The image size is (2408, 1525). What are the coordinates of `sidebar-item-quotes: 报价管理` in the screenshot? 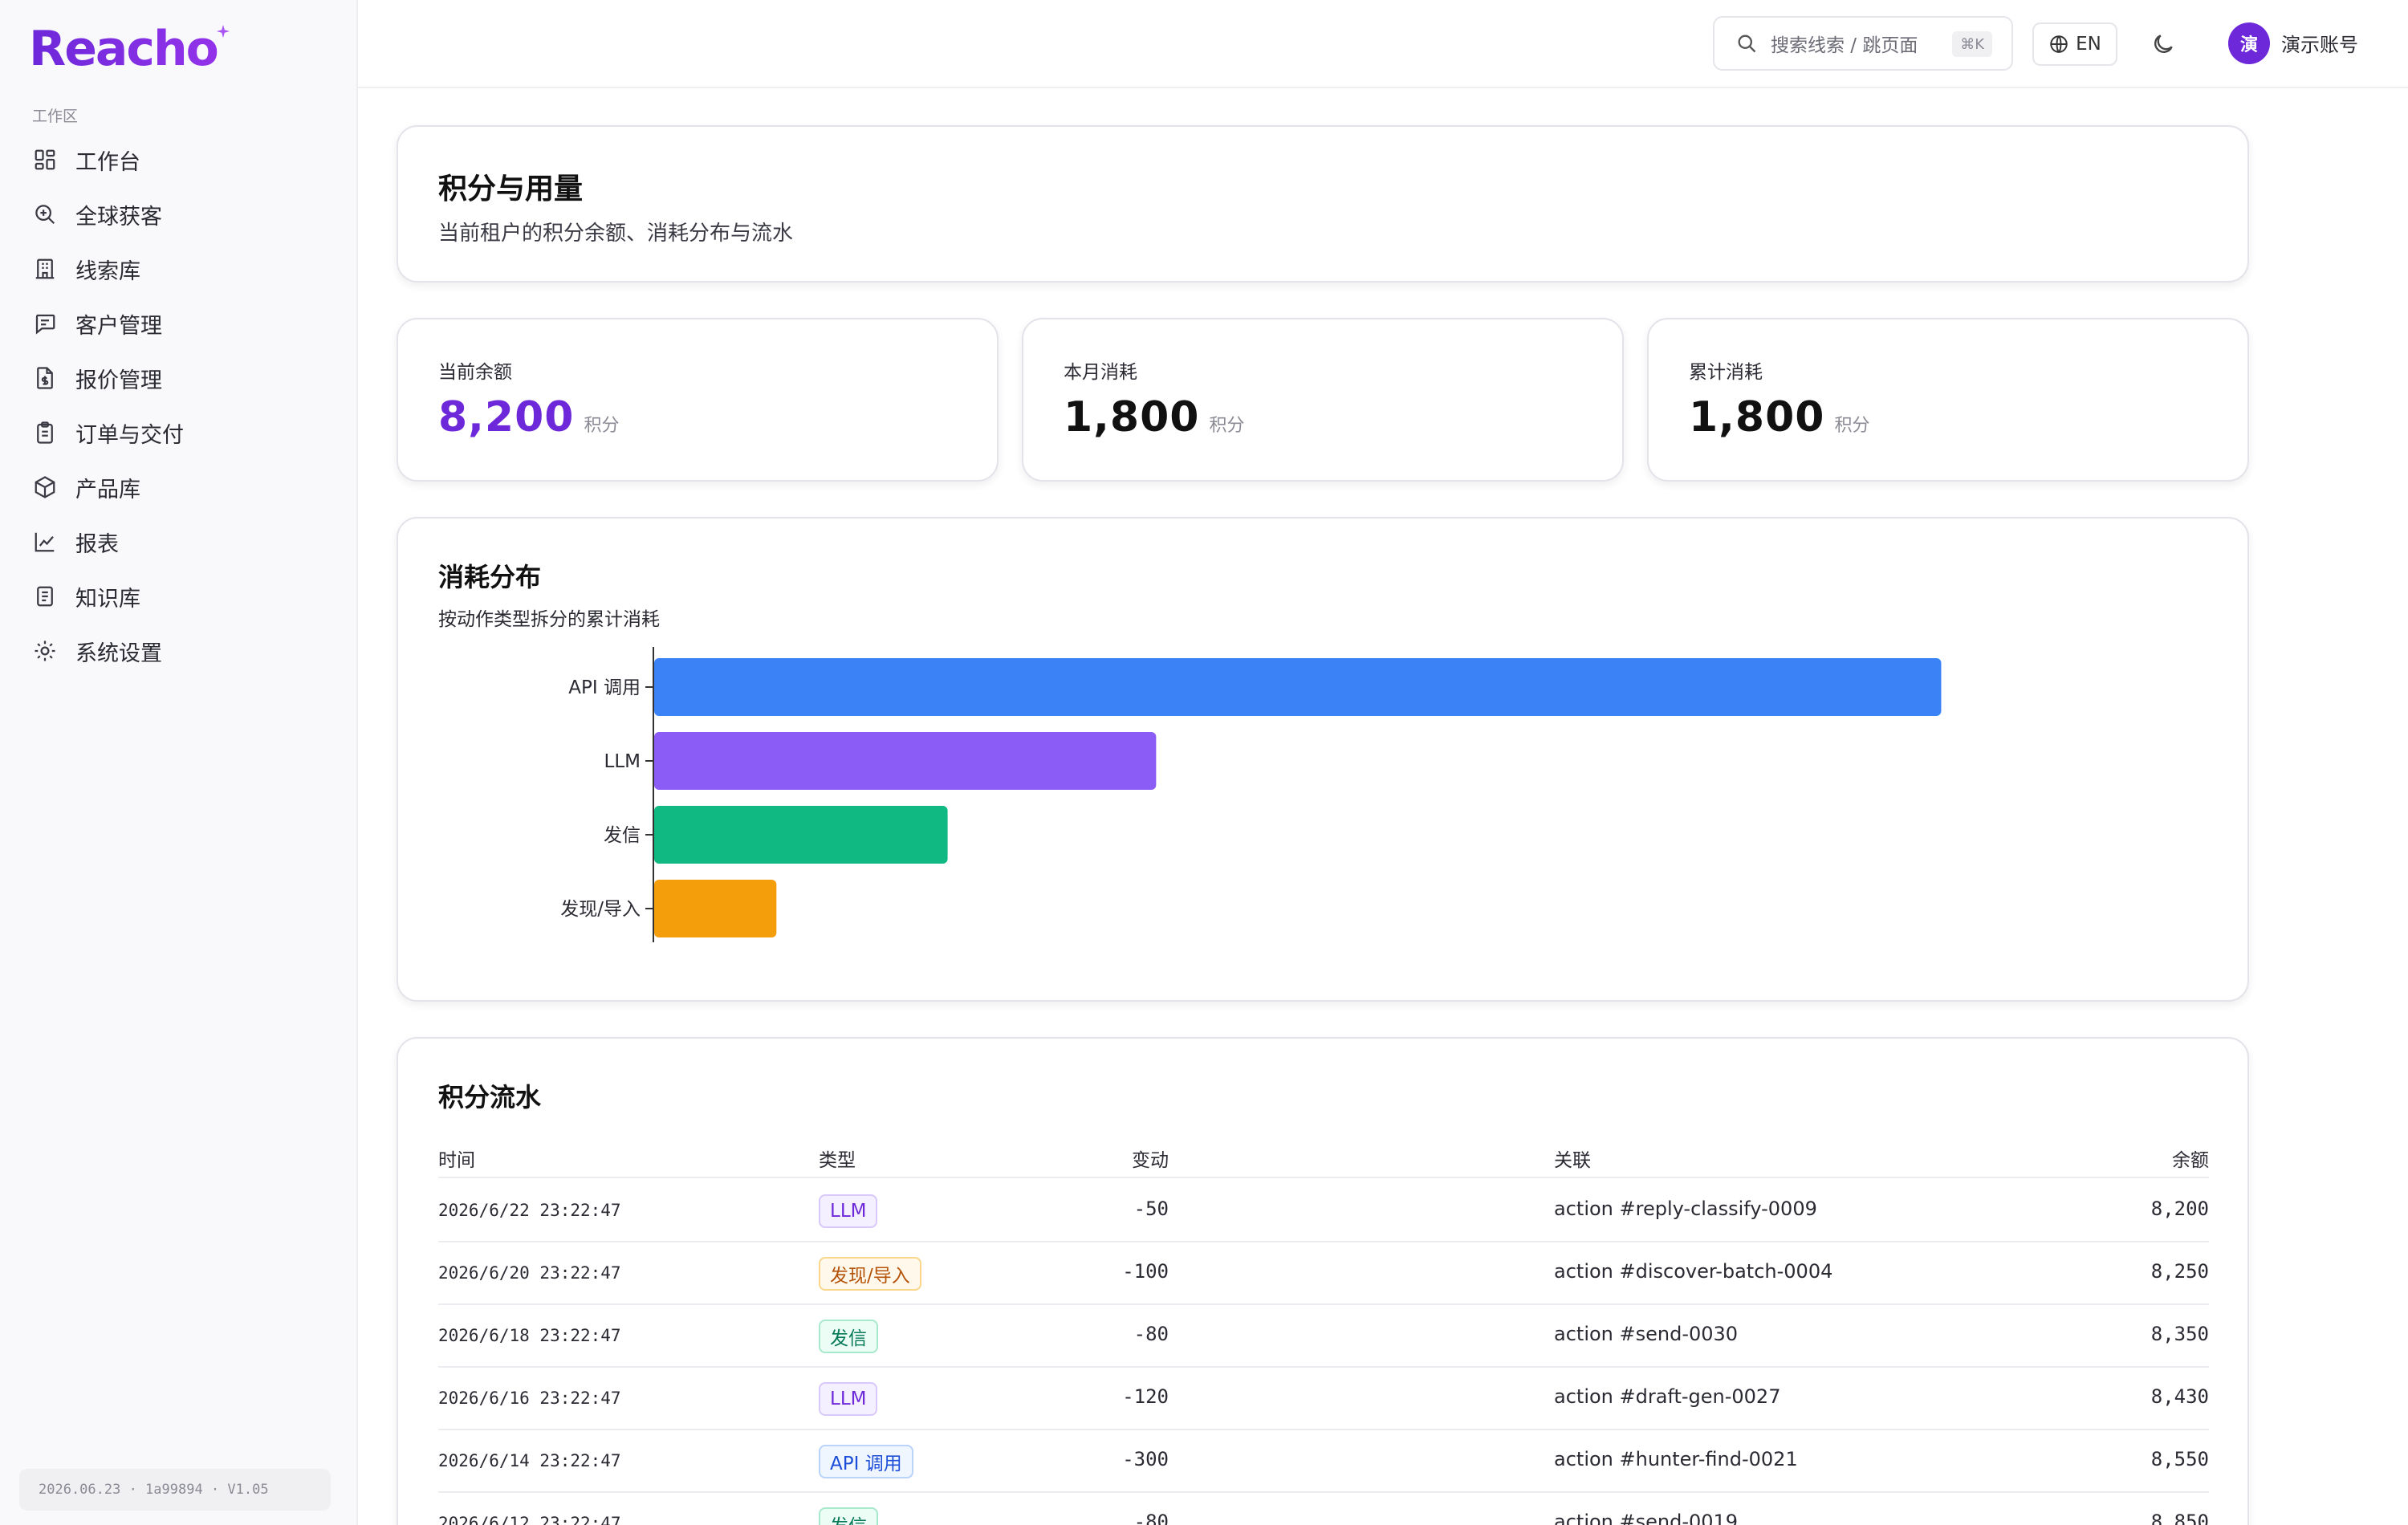 It's located at (179, 378).